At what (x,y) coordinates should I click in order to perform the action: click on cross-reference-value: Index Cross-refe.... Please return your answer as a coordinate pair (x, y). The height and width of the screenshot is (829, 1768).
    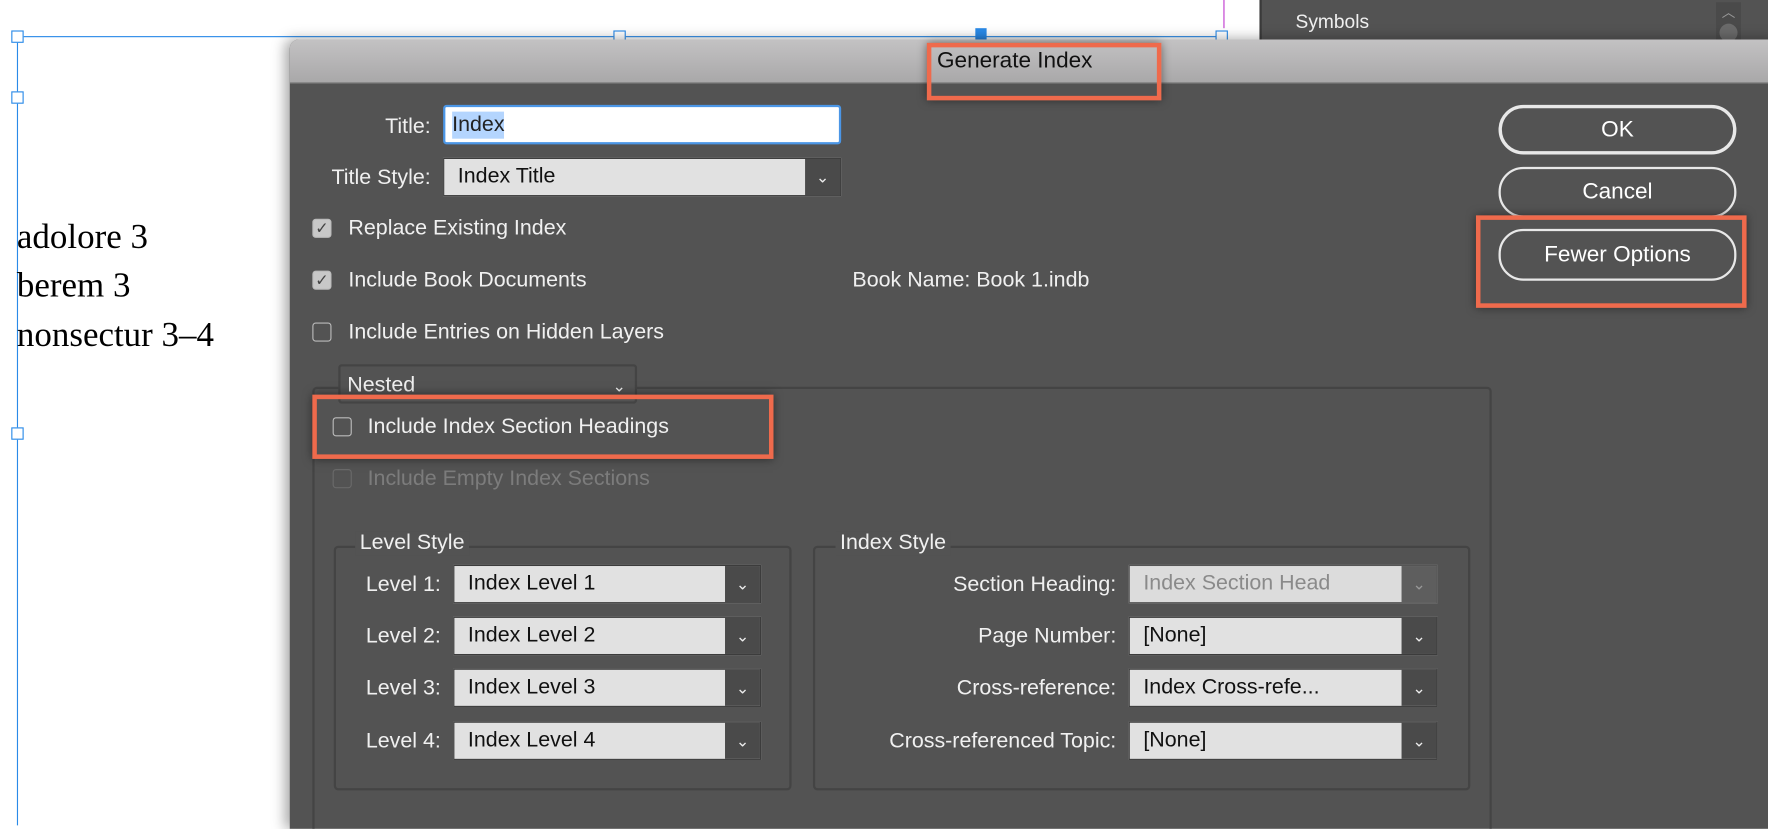
    Looking at the image, I should click on (1231, 687).